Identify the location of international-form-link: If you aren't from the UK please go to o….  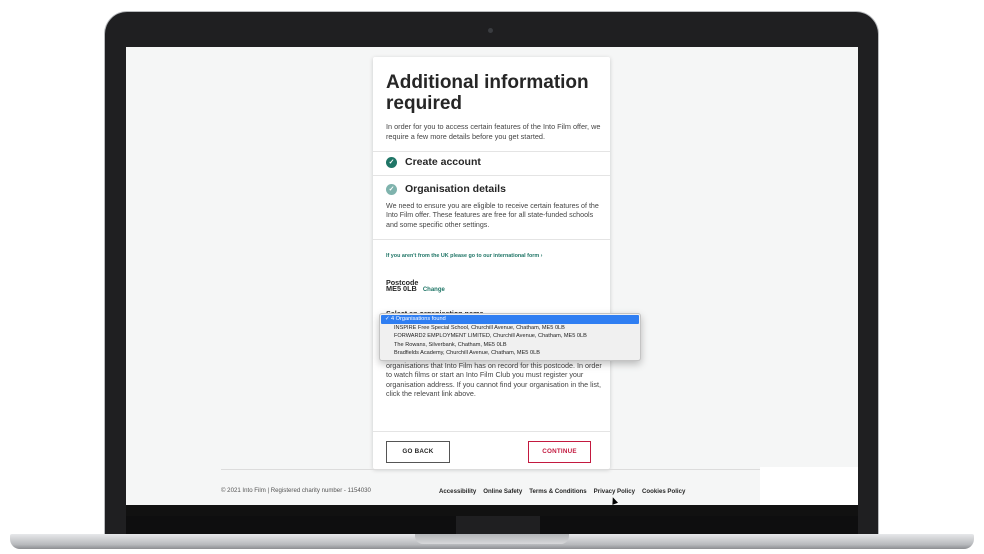
(464, 256).